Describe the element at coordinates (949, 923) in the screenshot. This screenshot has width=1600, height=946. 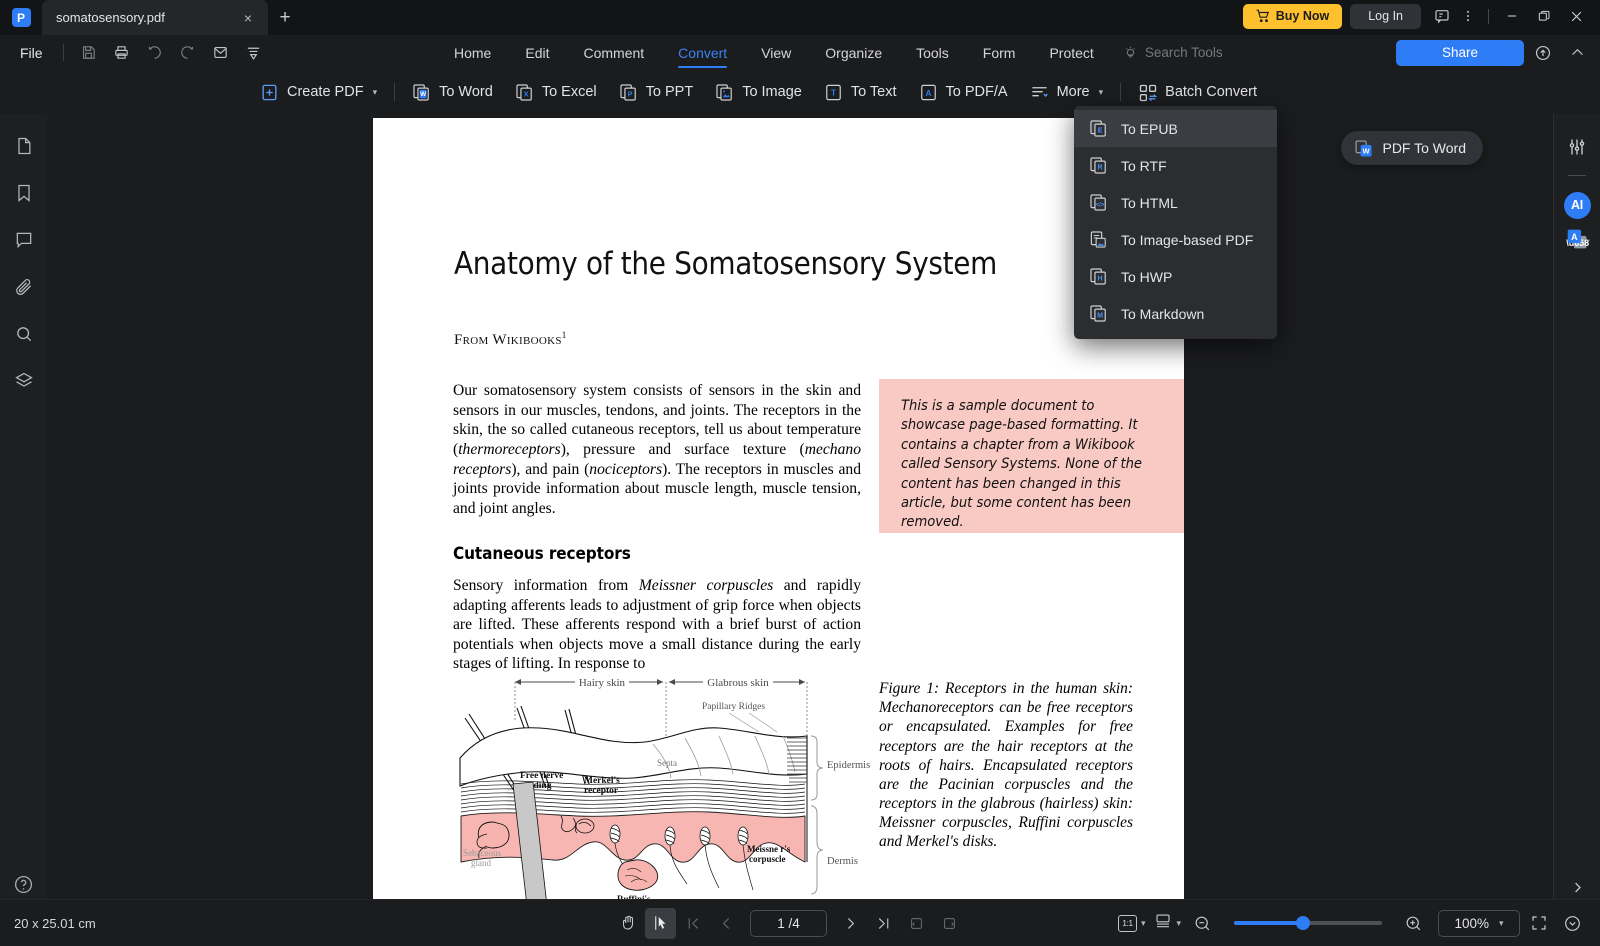
I see `rotate-right-icon` at that location.